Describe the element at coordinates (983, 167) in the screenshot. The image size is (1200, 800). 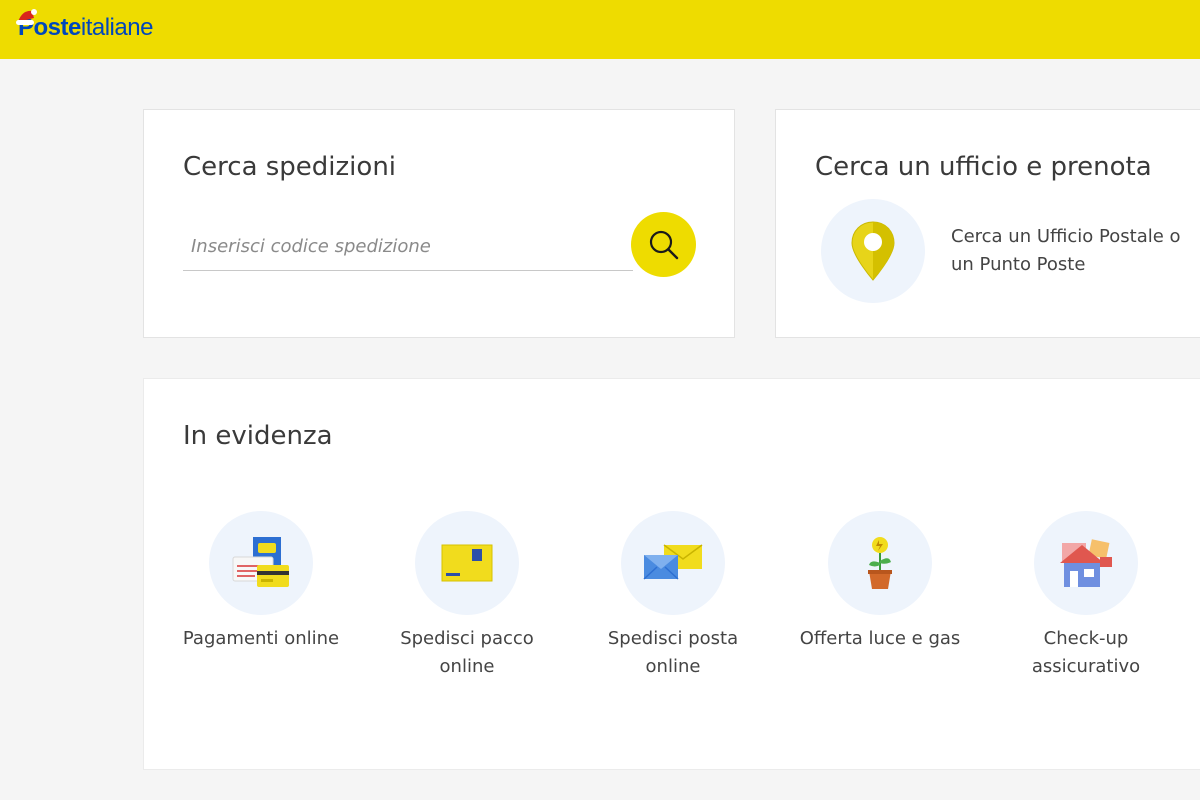
I see `find-office-title: Cerca un ufficio e prenota` at that location.